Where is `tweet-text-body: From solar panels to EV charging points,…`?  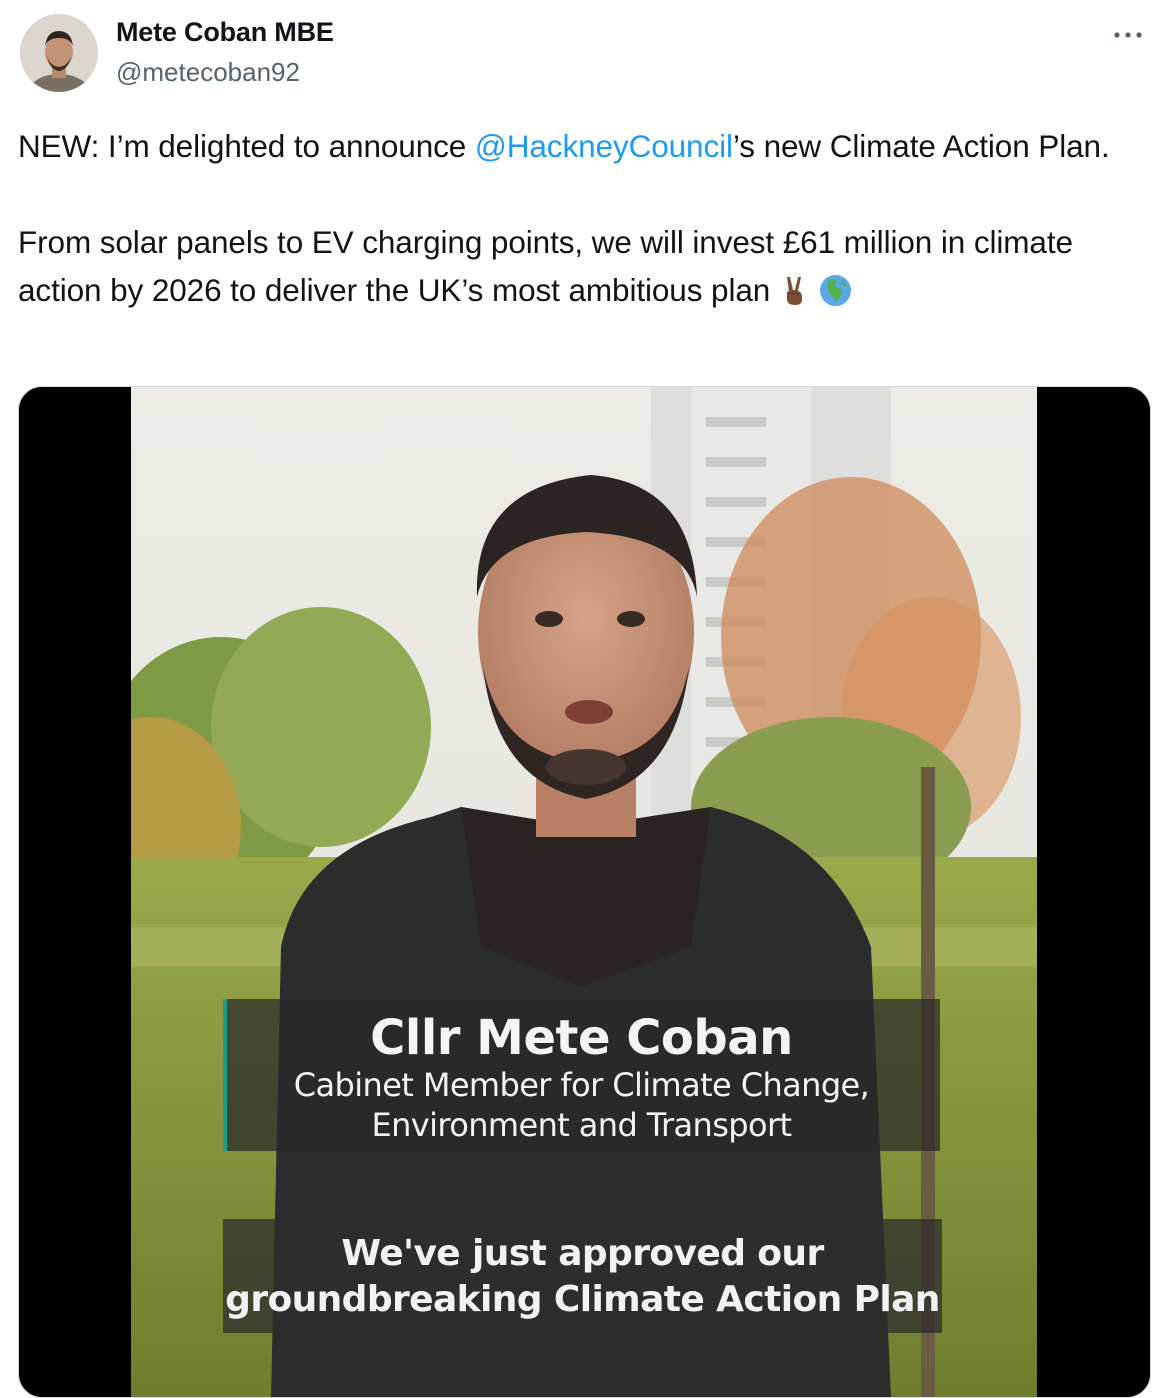
tweet-text-body: From solar panels to EV charging points,… is located at coordinates (545, 266).